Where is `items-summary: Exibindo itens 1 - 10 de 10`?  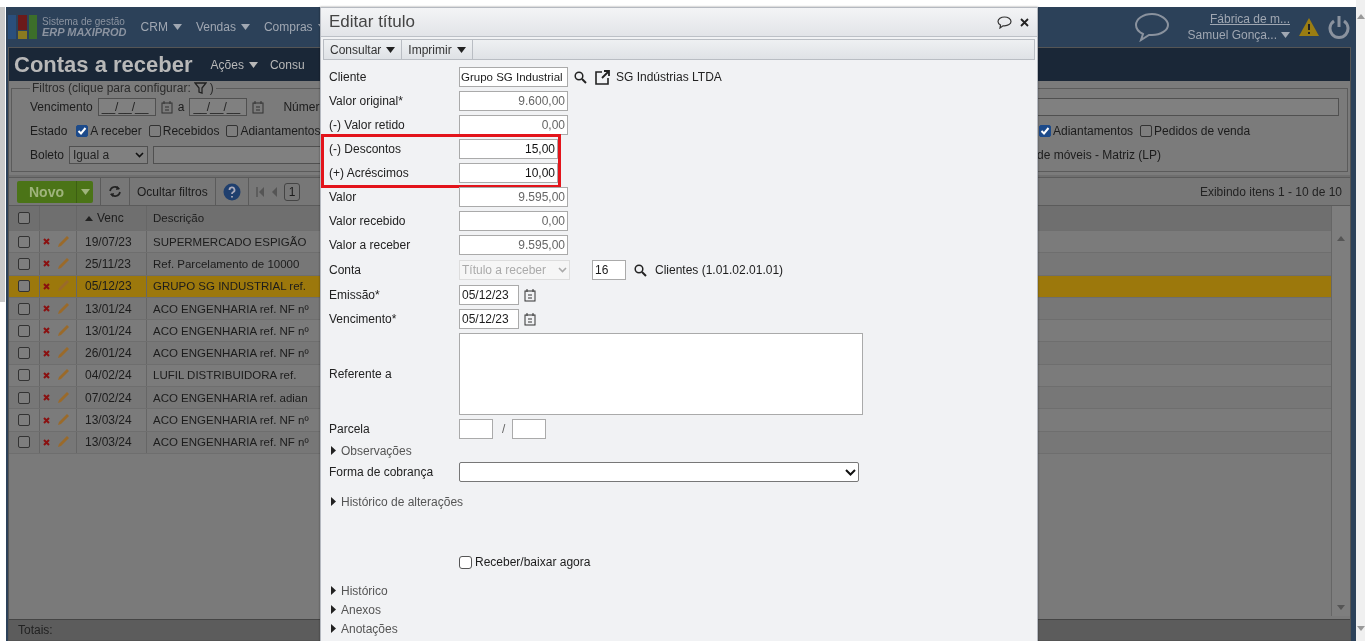 items-summary: Exibindo itens 1 - 10 de 10 is located at coordinates (1270, 191).